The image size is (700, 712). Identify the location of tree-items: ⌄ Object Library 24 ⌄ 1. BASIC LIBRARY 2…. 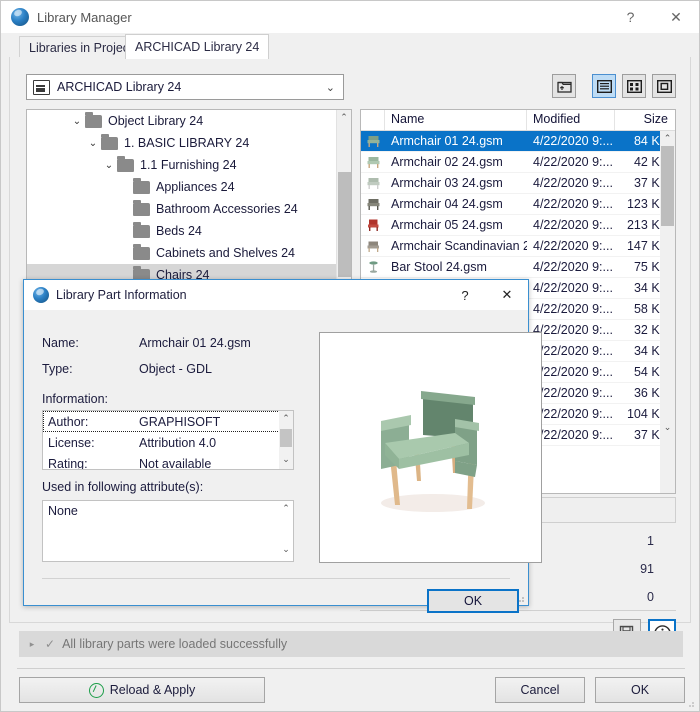
(189, 198).